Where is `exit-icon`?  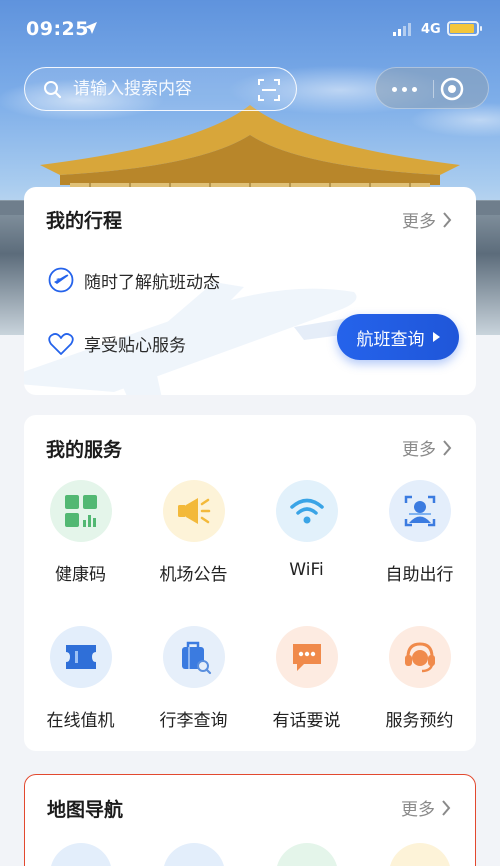
exit-icon is located at coordinates (452, 89).